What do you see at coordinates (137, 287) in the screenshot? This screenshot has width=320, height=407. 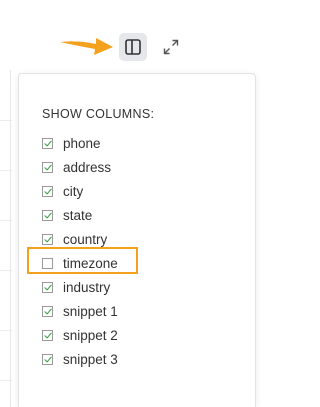 I see `column-option: industry` at bounding box center [137, 287].